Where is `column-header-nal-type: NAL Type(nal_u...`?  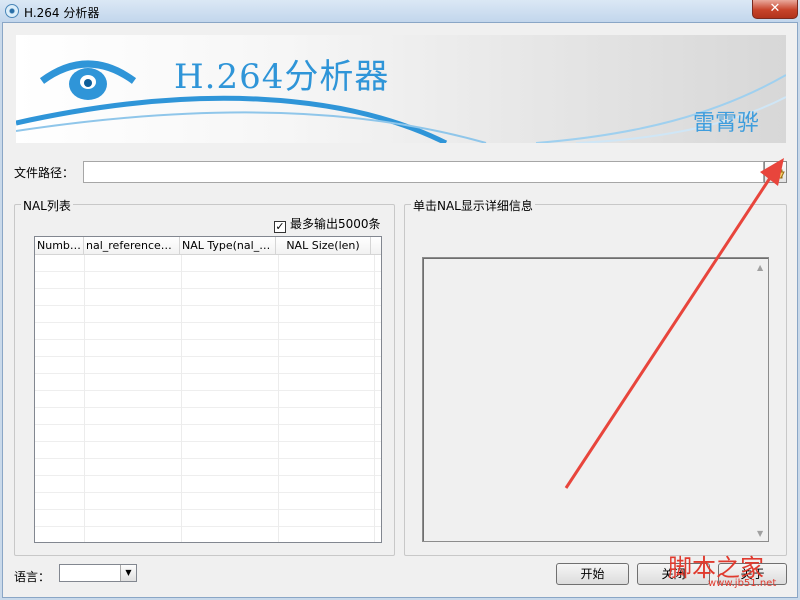
column-header-nal-type: NAL Type(nal_u... is located at coordinates (228, 245).